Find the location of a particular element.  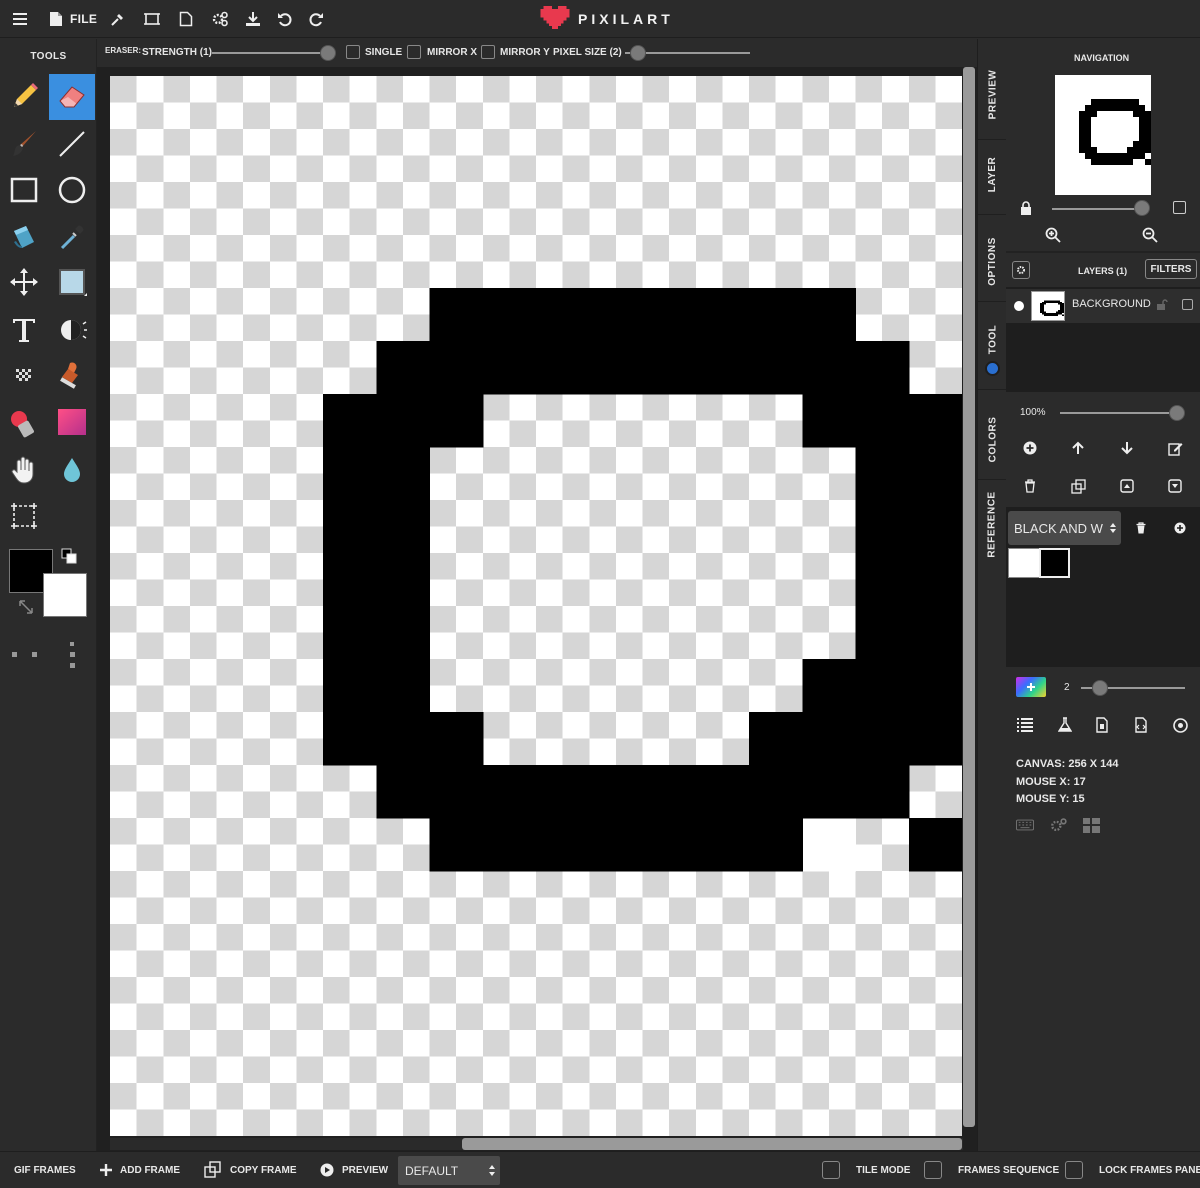

strength-slider is located at coordinates (272, 53).